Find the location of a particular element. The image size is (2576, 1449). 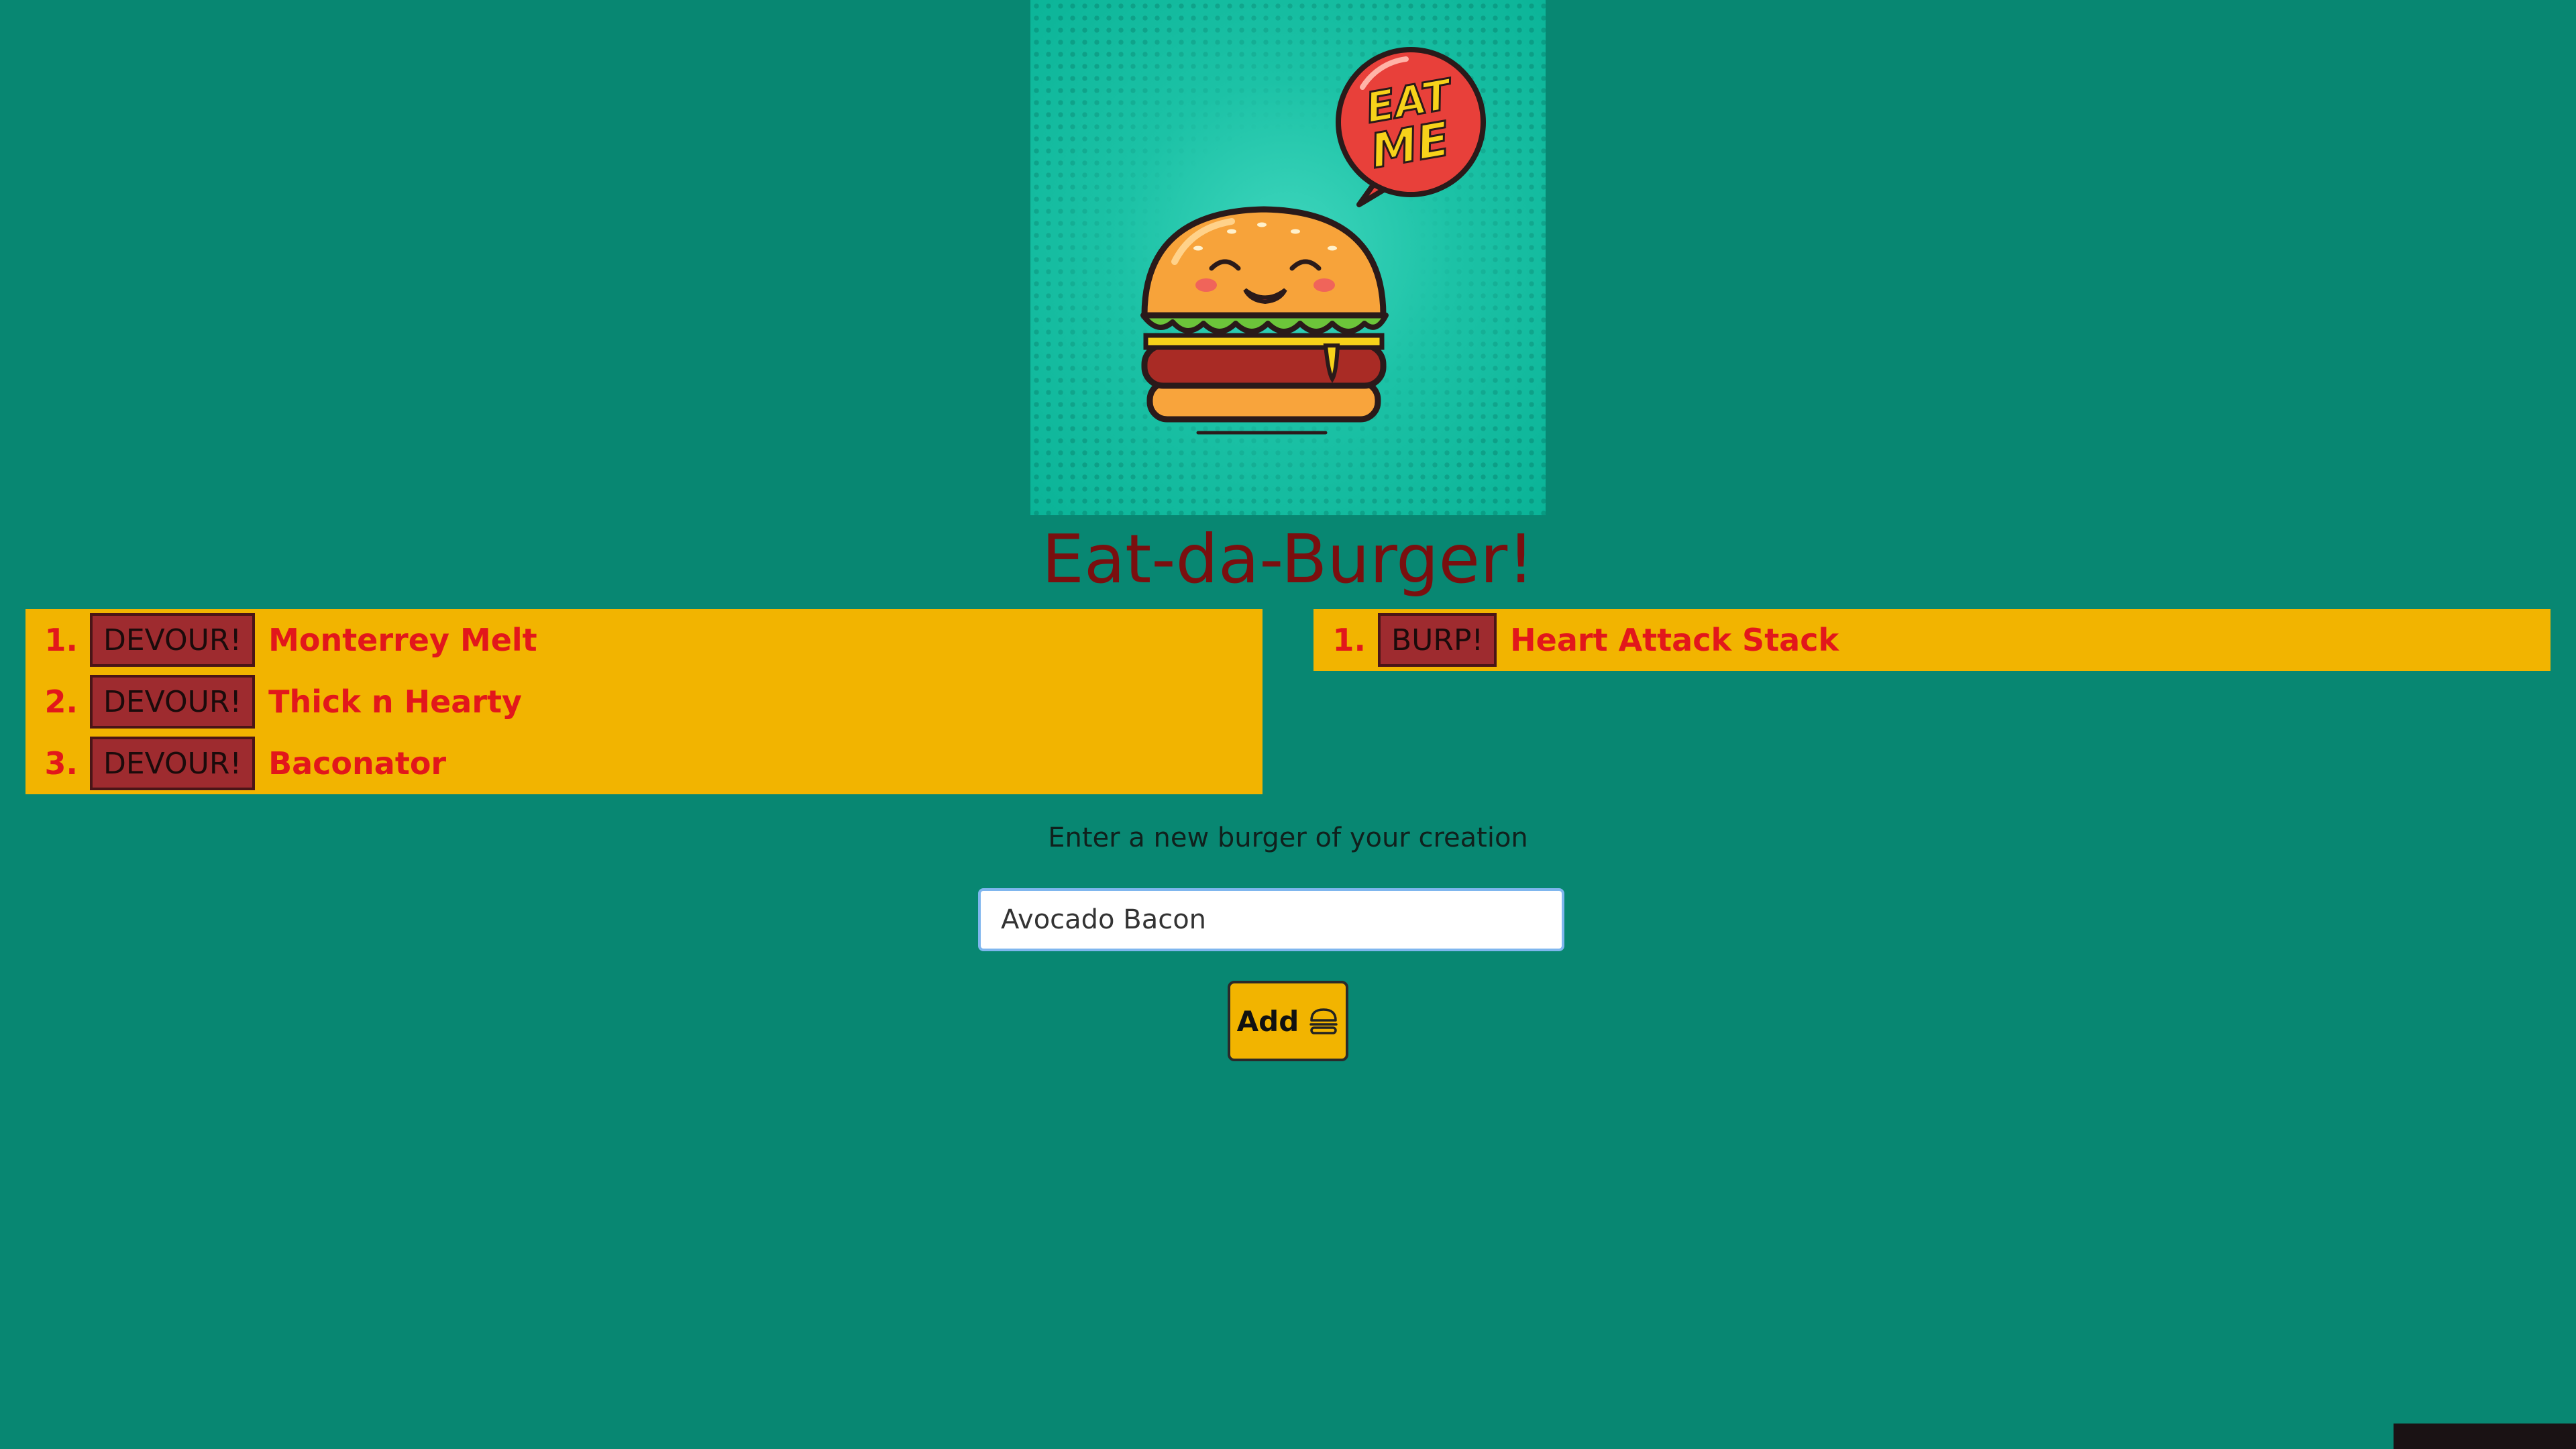

burger-mascot-icon: EAT ME is located at coordinates (1313, 241).